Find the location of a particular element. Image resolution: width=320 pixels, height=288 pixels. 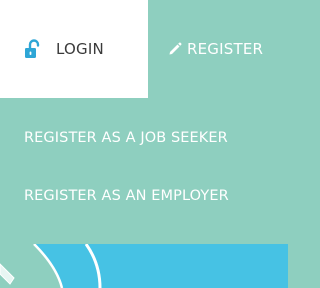

tab-register: REGISTER is located at coordinates (218, 49).